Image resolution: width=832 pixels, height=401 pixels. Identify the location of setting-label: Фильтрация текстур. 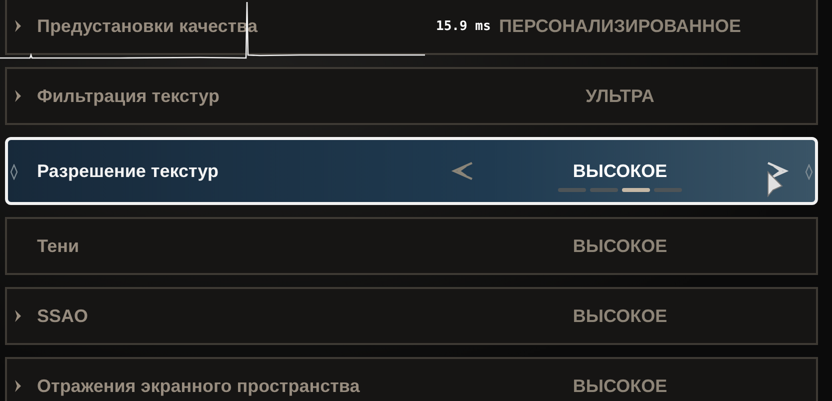
(128, 96).